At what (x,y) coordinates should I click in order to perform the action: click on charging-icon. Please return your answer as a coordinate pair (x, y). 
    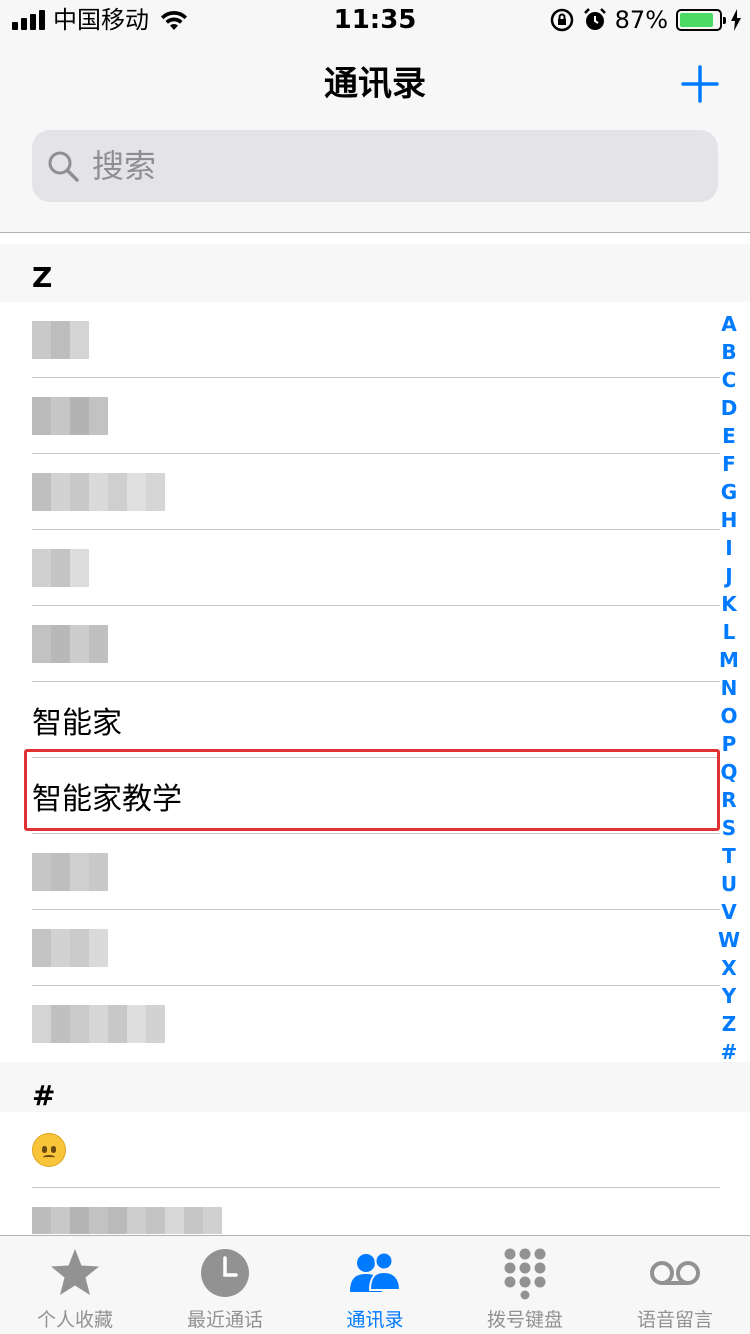
    Looking at the image, I should click on (736, 20).